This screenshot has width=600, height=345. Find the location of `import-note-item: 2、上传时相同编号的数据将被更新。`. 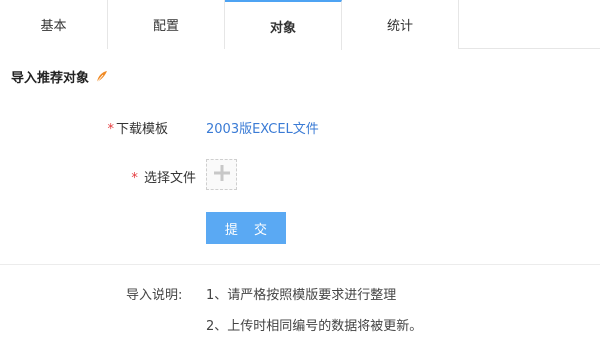

import-note-item: 2、上传时相同编号的数据将被更新。 is located at coordinates (314, 326).